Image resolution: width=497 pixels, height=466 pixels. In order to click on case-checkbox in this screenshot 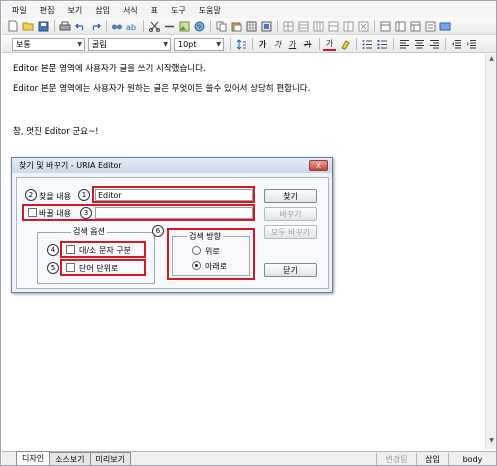, I will do `click(70, 249)`.